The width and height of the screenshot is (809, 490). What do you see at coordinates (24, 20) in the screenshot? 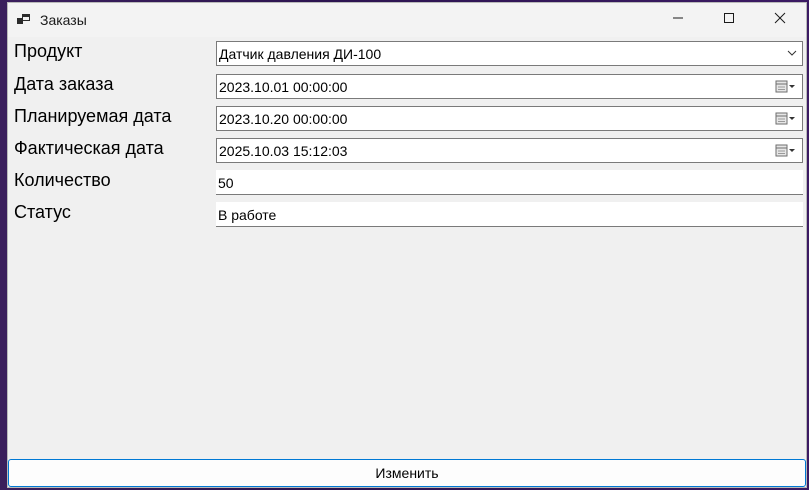
I see `app-window-icon` at bounding box center [24, 20].